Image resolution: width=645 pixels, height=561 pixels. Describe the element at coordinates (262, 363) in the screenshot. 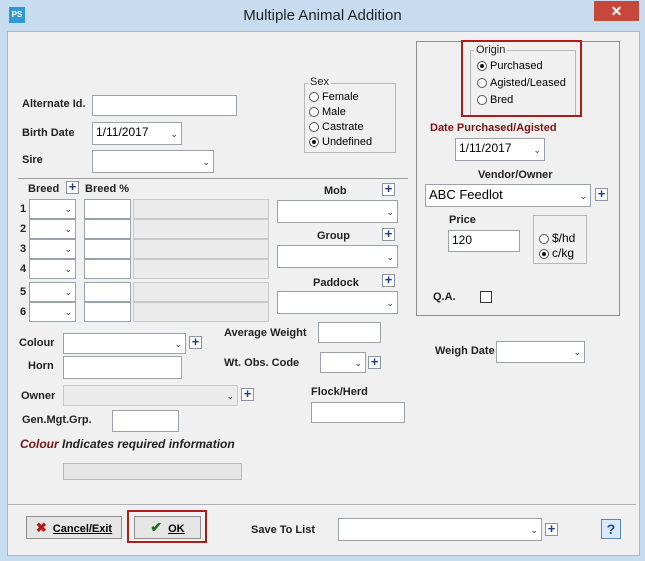

I see `wt-obs-code-label: Wt. Obs. Code` at that location.